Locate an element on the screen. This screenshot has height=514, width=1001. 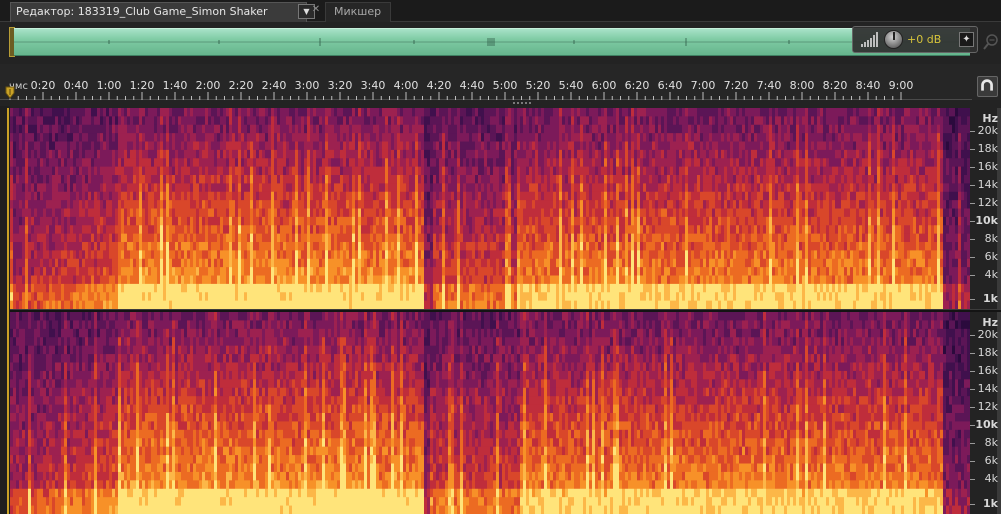
pin-icon: ✦ is located at coordinates (966, 39).